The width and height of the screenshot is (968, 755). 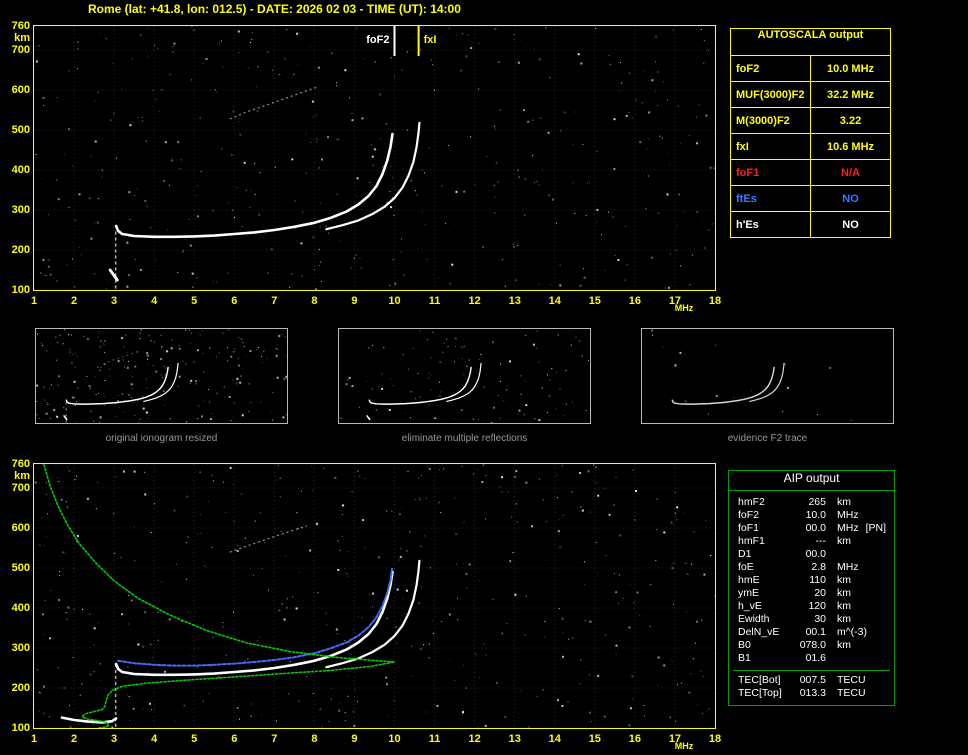 I want to click on aip-row-unit, so click(x=831, y=658).